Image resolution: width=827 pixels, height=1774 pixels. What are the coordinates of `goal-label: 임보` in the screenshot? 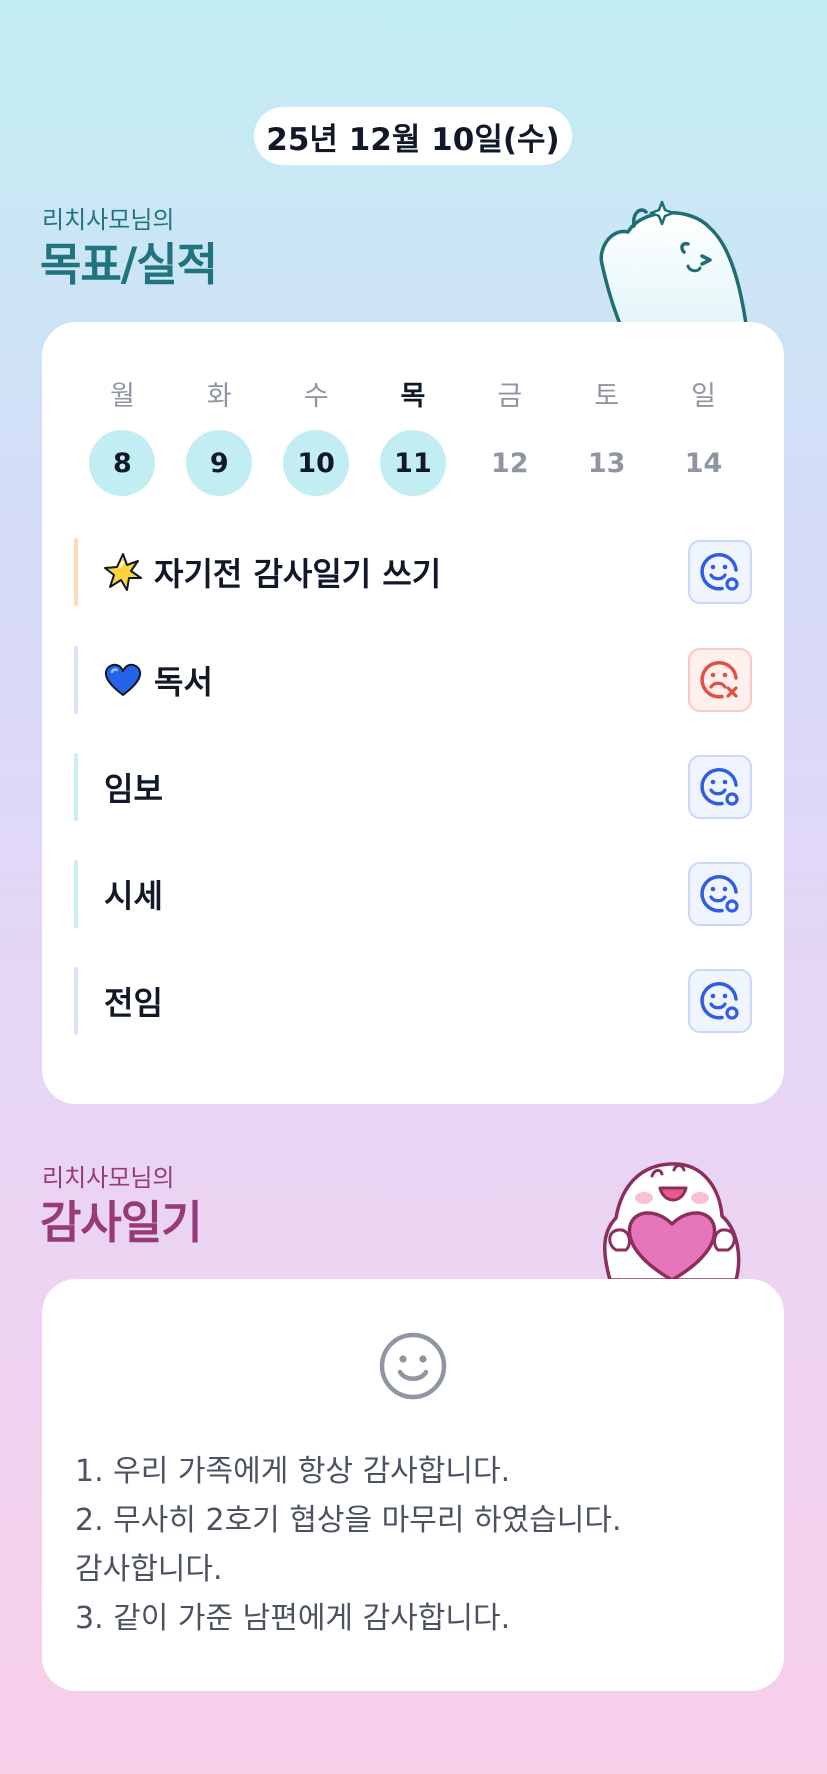 It's located at (133, 789).